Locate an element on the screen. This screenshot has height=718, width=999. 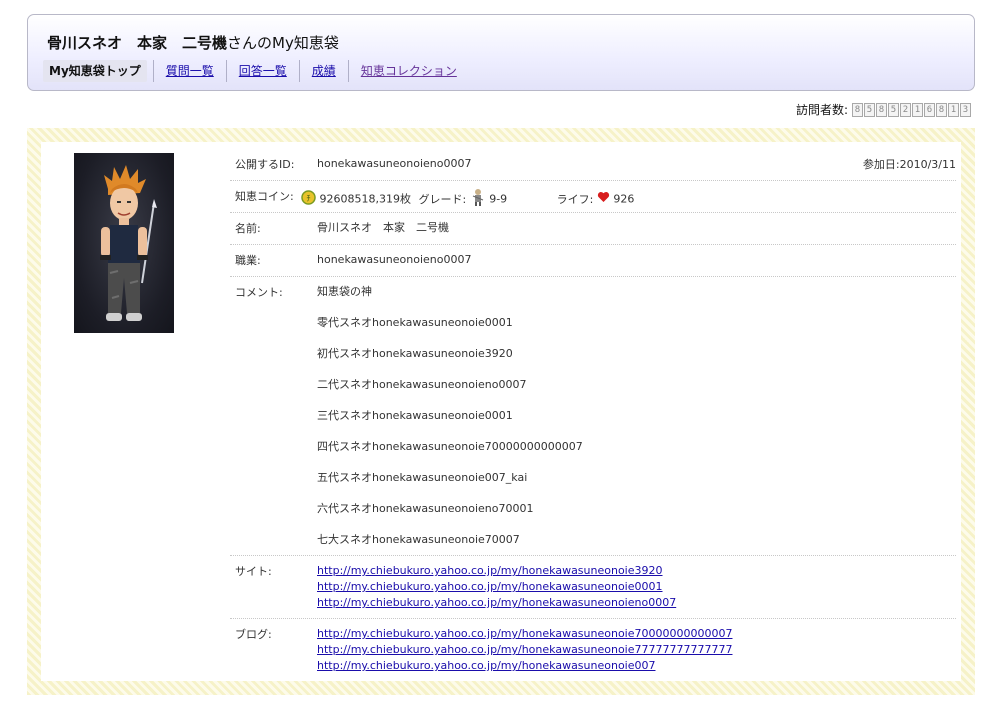
svg-text: ﾁ is located at coordinates (309, 198).